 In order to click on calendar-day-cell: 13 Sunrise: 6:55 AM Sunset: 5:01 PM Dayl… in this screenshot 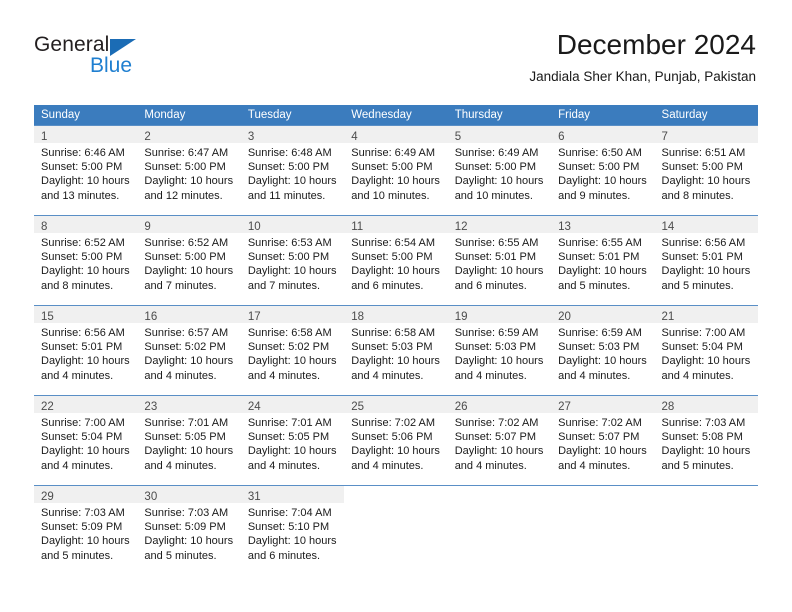, I will do `click(603, 260)`.